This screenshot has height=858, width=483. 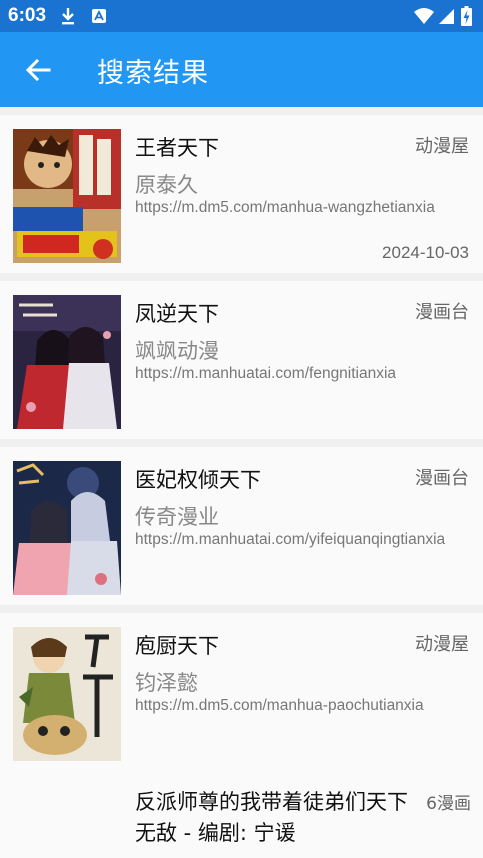 What do you see at coordinates (38, 70) in the screenshot?
I see `back-arrow-icon` at bounding box center [38, 70].